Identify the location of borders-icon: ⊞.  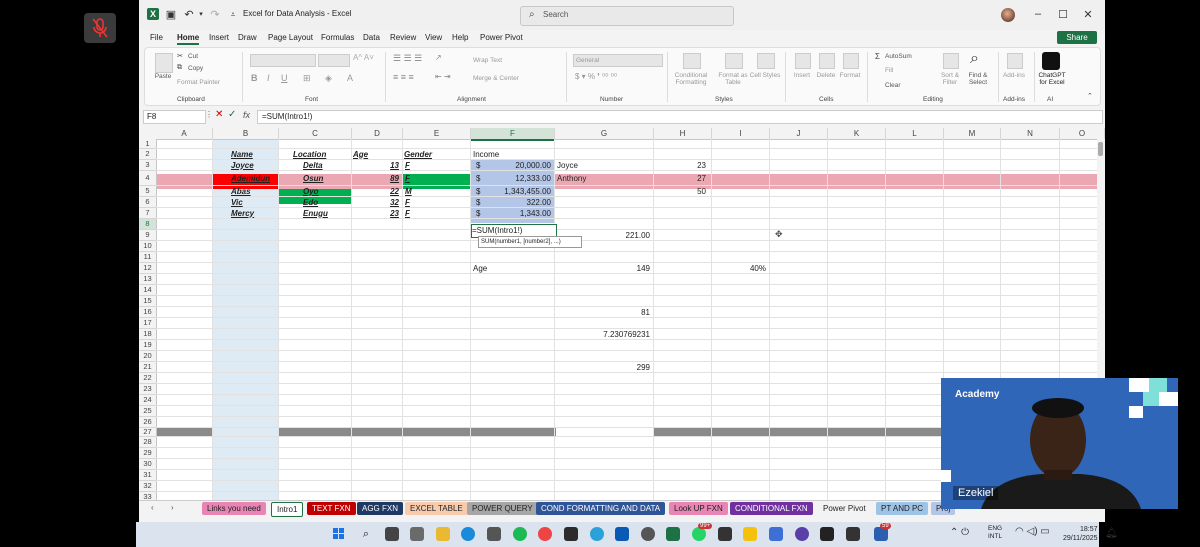
(307, 78).